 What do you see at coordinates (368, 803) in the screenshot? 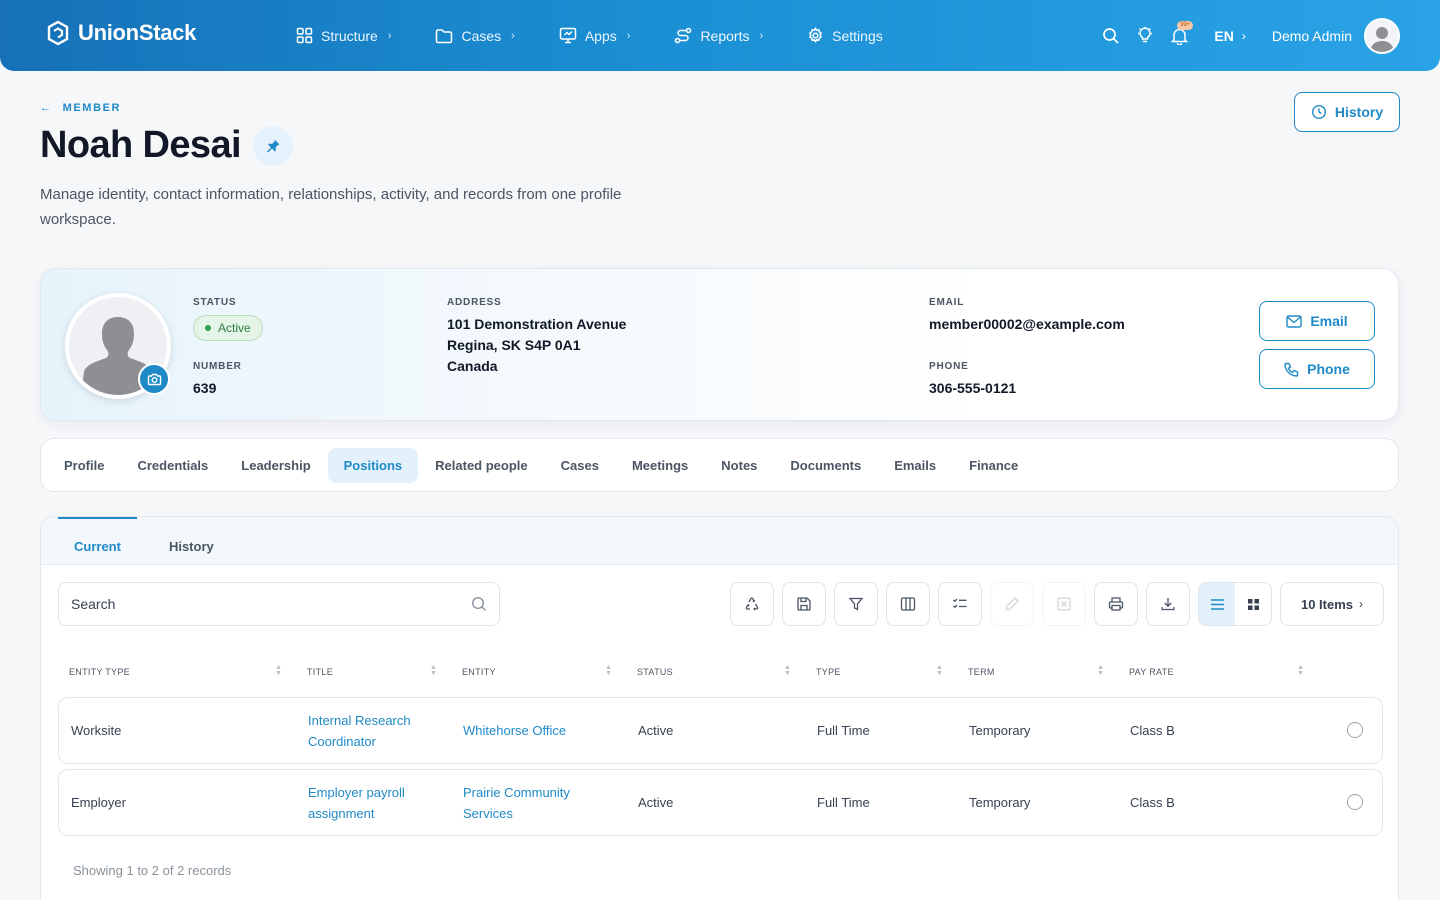
I see `cell-title-link: Employer payroll assignment` at bounding box center [368, 803].